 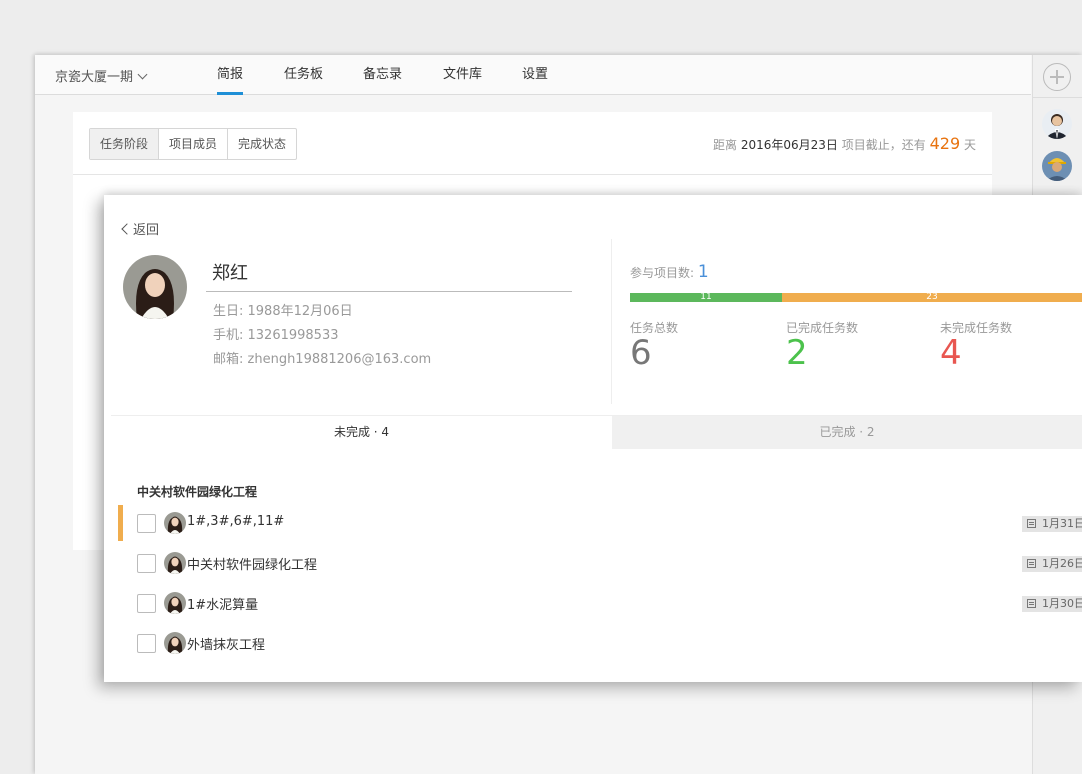 What do you see at coordinates (1062, 563) in the screenshot?
I see `due-date: 1月26日` at bounding box center [1062, 563].